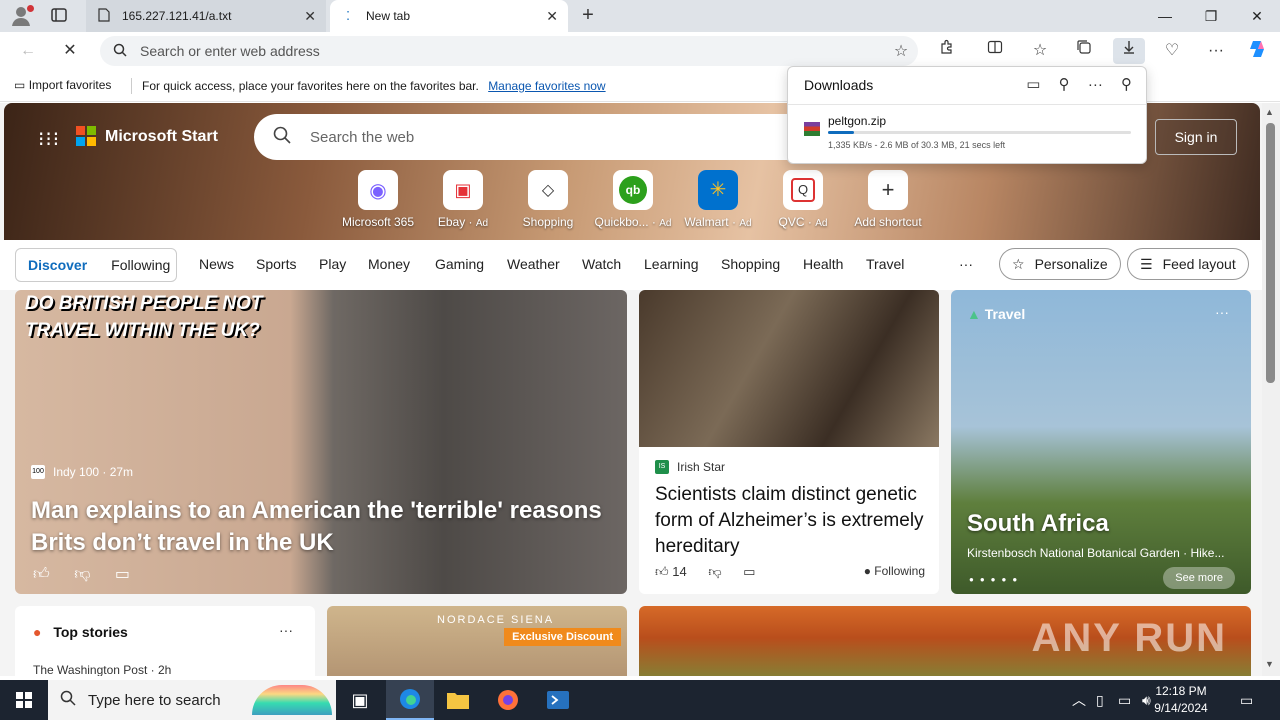  I want to click on search-icon: ⚲, so click(1064, 84).